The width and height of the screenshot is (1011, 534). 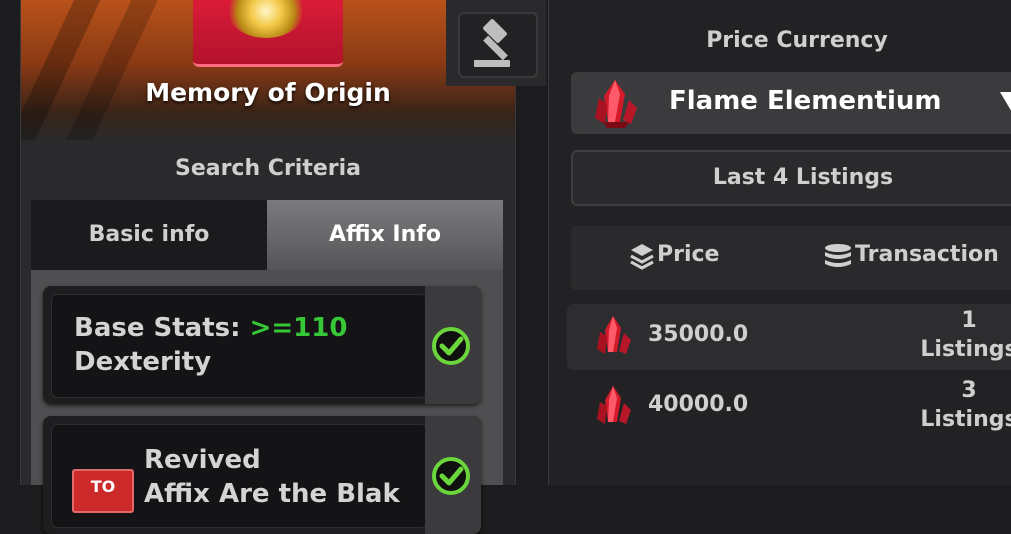 What do you see at coordinates (698, 404) in the screenshot?
I see `listing-price: 40000.0` at bounding box center [698, 404].